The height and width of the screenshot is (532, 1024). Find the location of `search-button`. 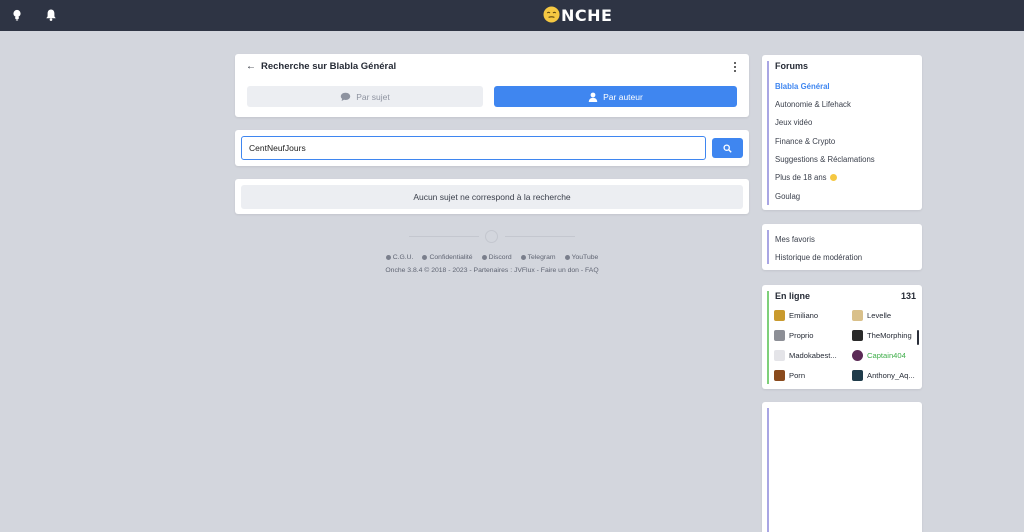

search-button is located at coordinates (727, 148).